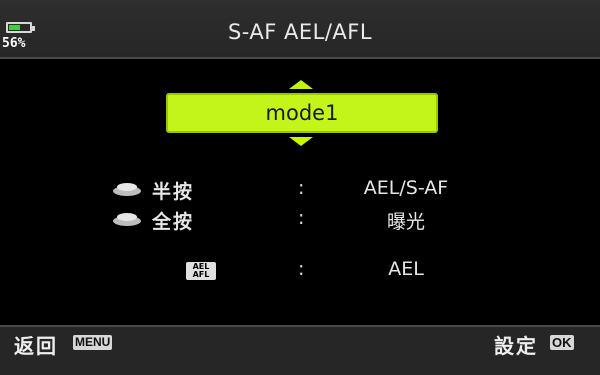 This screenshot has width=600, height=375. Describe the element at coordinates (405, 222) in the screenshot. I see `setting-value: 曝光` at that location.